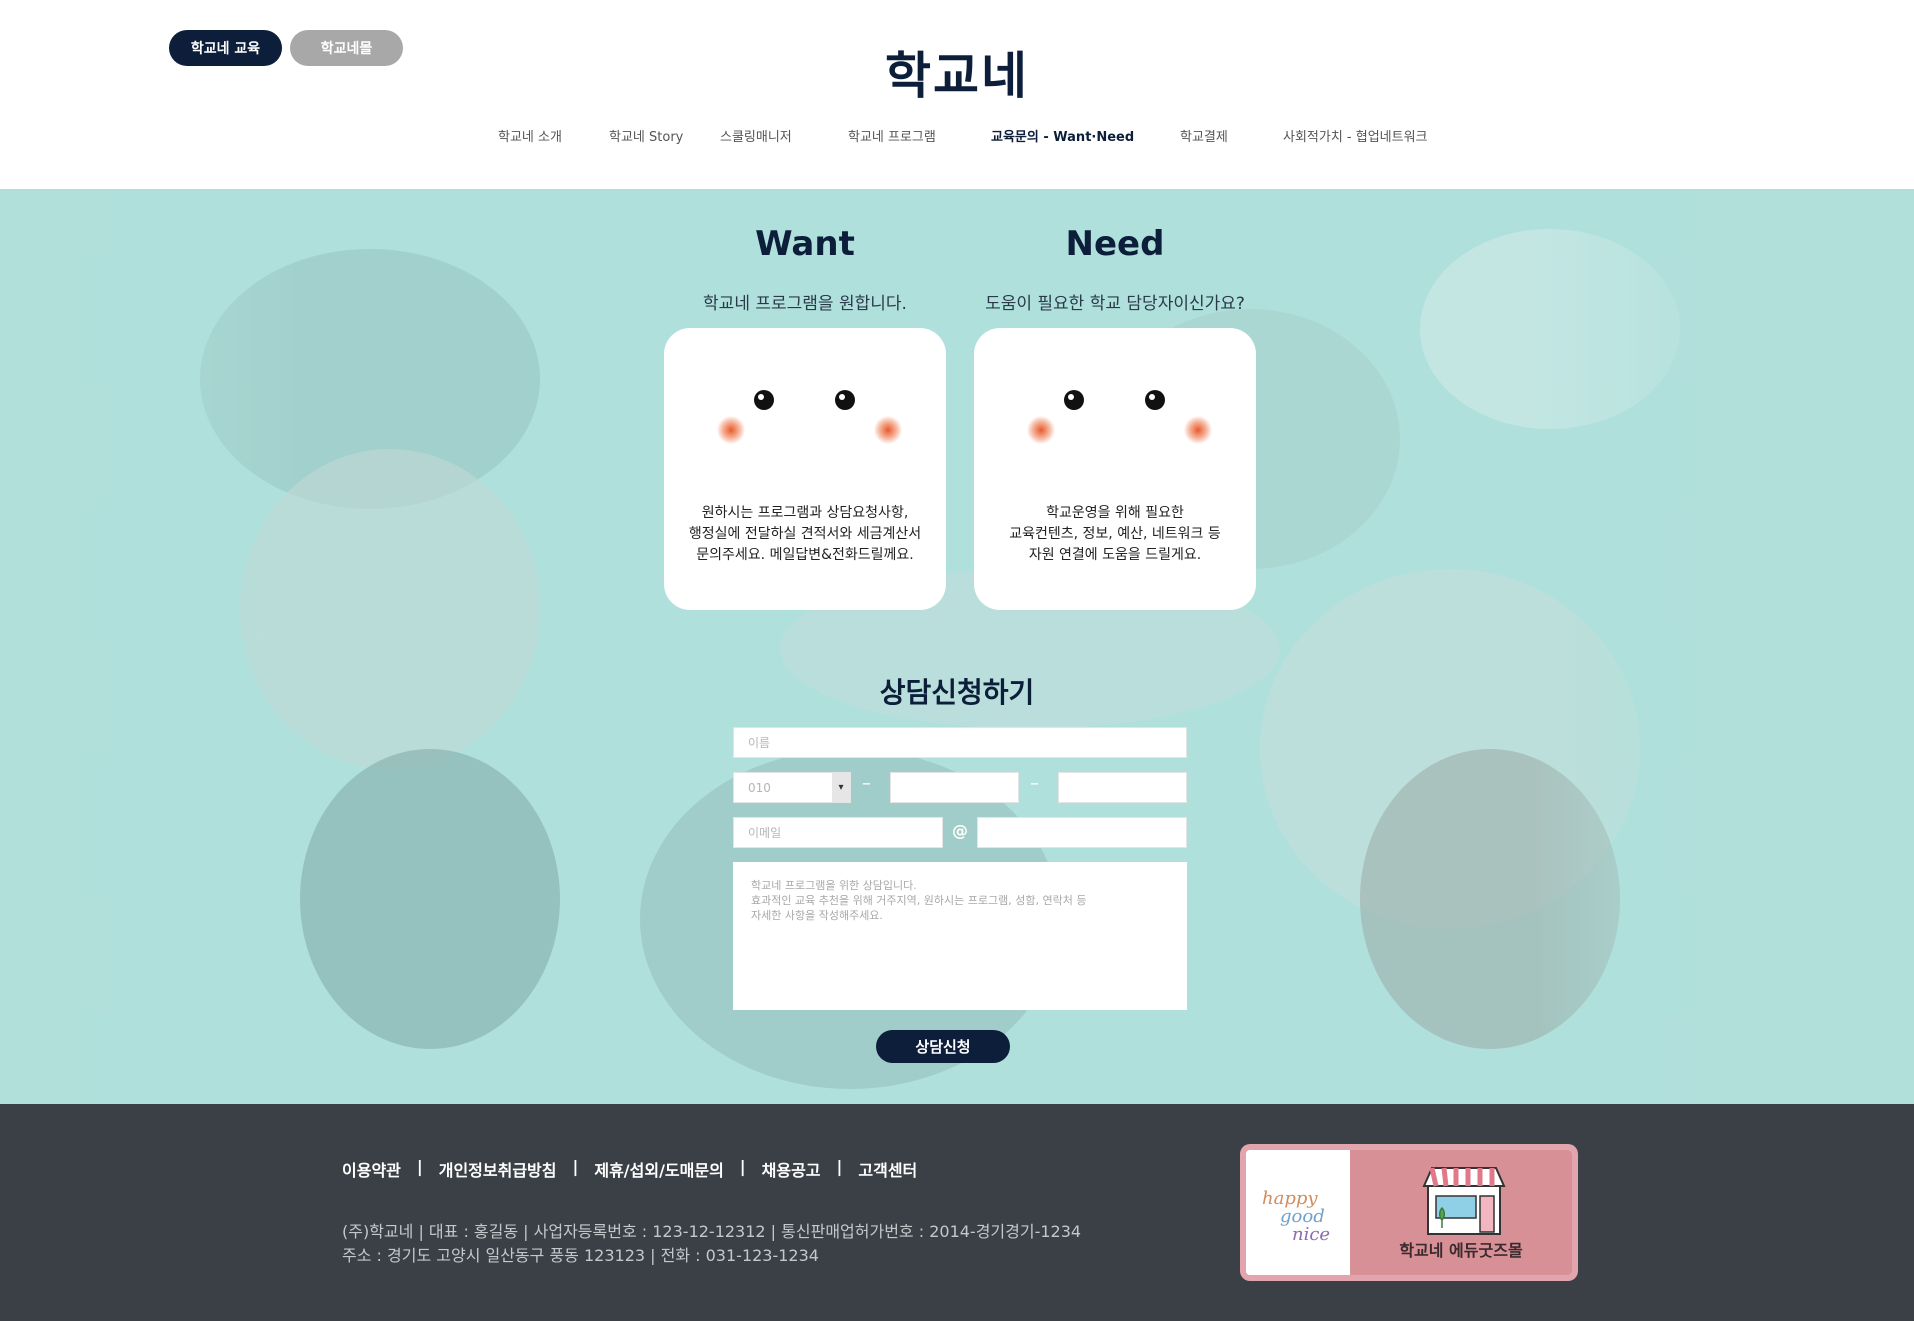  Describe the element at coordinates (498, 1169) in the screenshot. I see `privacy-link: 개인정보취급방침` at that location.